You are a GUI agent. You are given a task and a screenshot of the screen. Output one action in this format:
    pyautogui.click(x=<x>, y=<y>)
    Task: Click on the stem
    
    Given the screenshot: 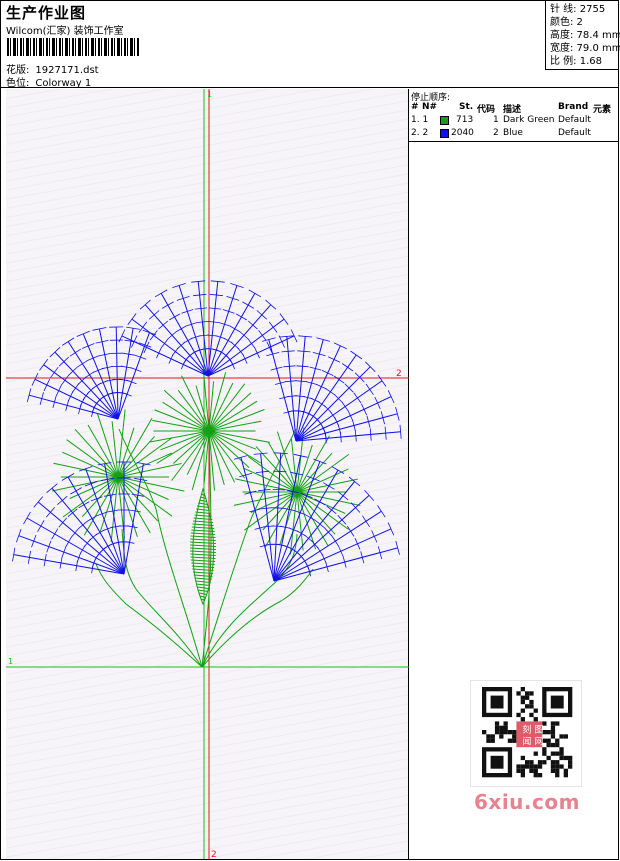 What is the action you would take?
    pyautogui.click(x=206, y=550)
    